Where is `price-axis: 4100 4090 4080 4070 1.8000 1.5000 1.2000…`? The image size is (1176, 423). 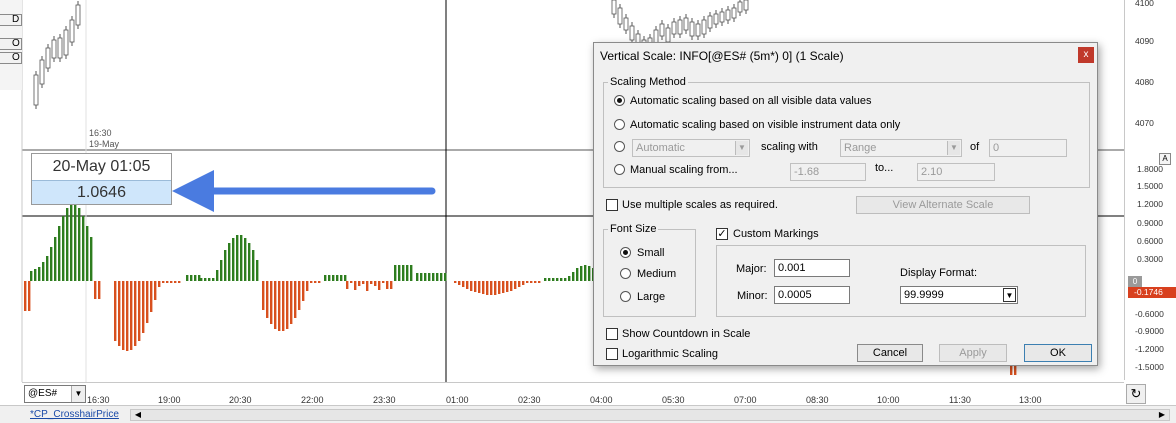
price-axis: 4100 4090 4080 4070 1.8000 1.5000 1.2000… is located at coordinates (1150, 190).